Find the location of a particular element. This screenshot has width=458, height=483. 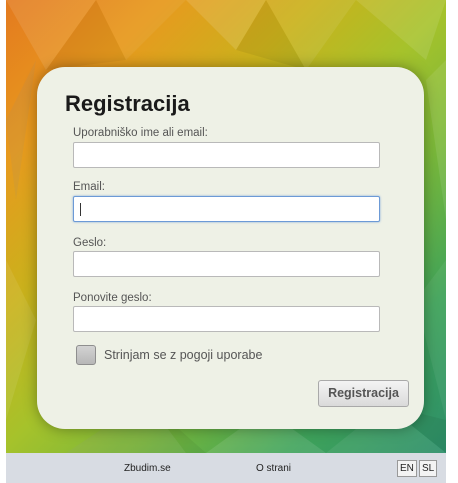

email-label: Email: is located at coordinates (89, 187).